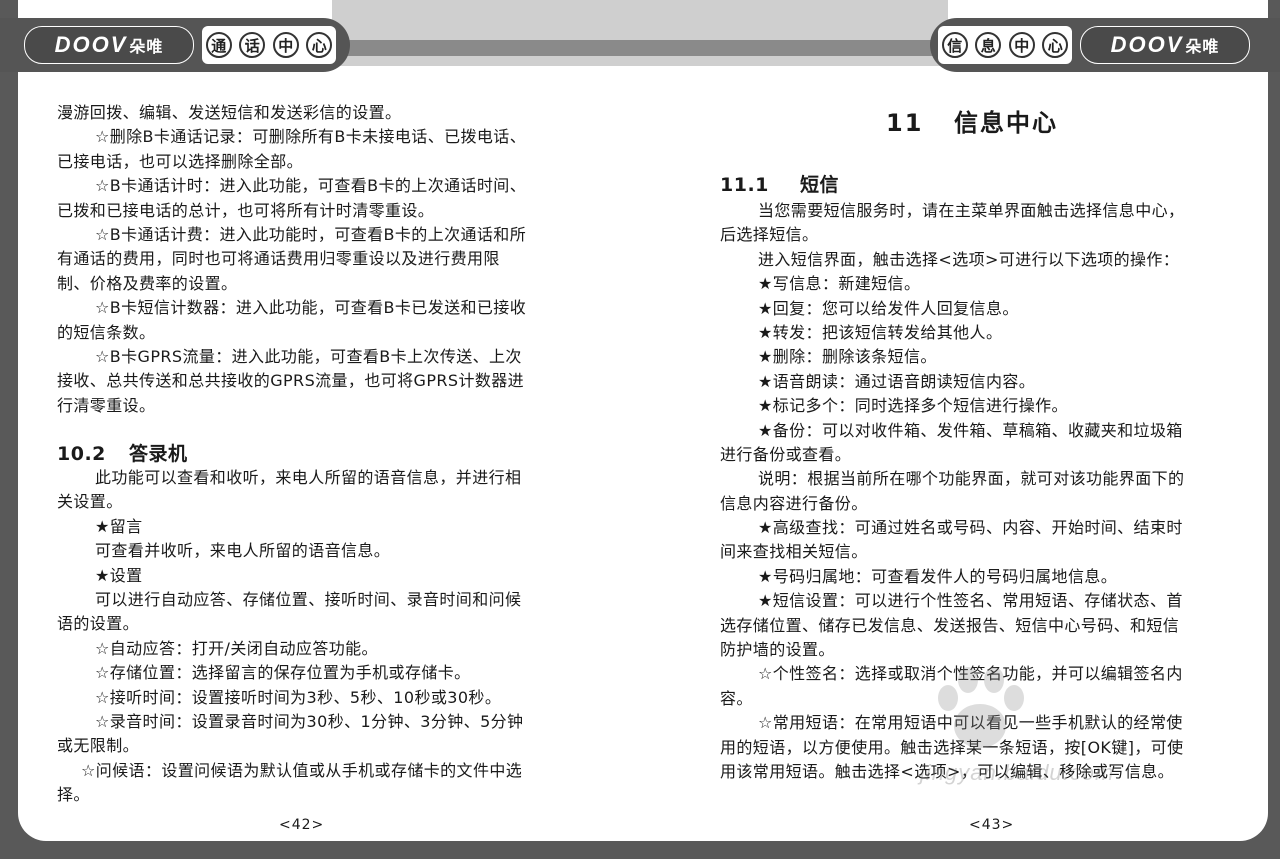 The image size is (1280, 859). I want to click on text-line: ☆B卡通话计时：进入此功能，可查看B卡的上次通话时间、, so click(311, 186).